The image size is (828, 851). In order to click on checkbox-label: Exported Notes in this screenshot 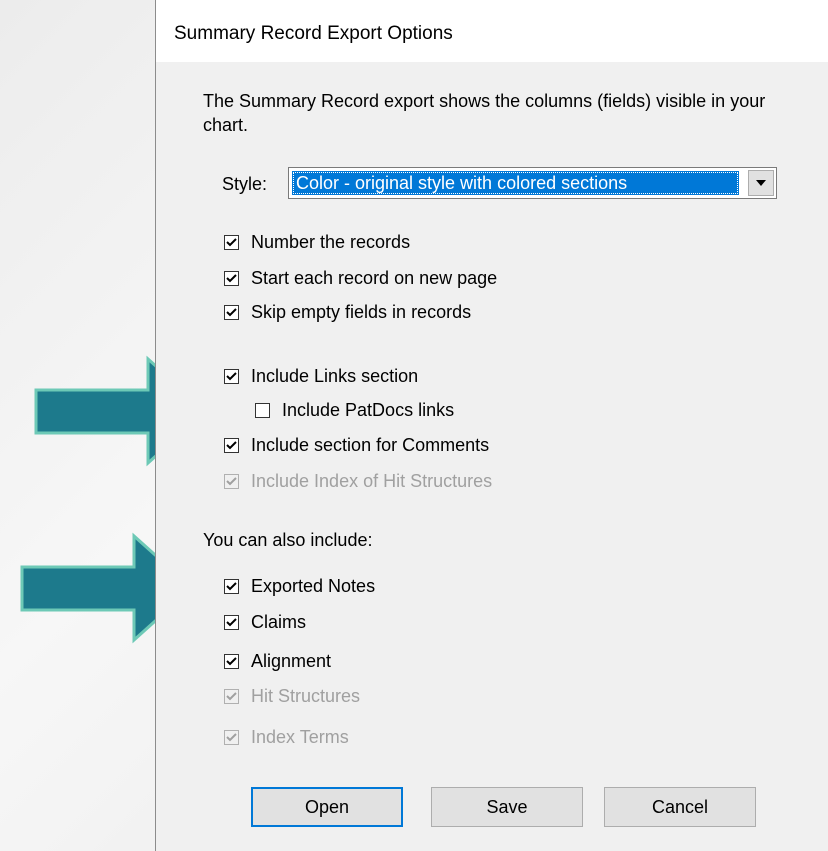, I will do `click(313, 586)`.